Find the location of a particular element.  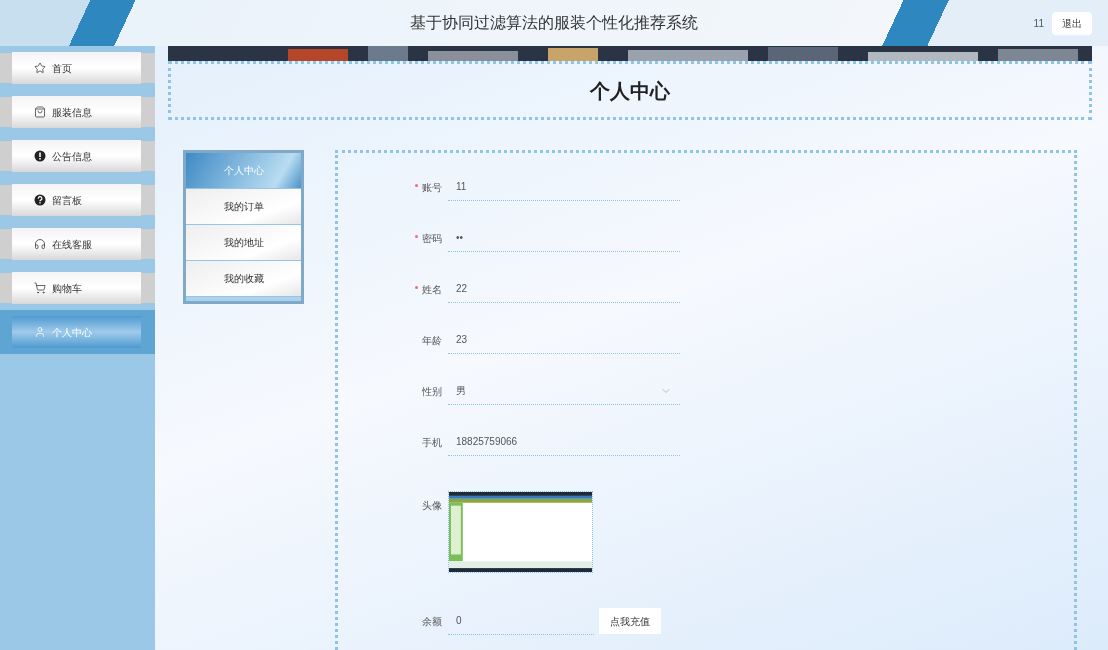

input-field: 11 is located at coordinates (564, 187).